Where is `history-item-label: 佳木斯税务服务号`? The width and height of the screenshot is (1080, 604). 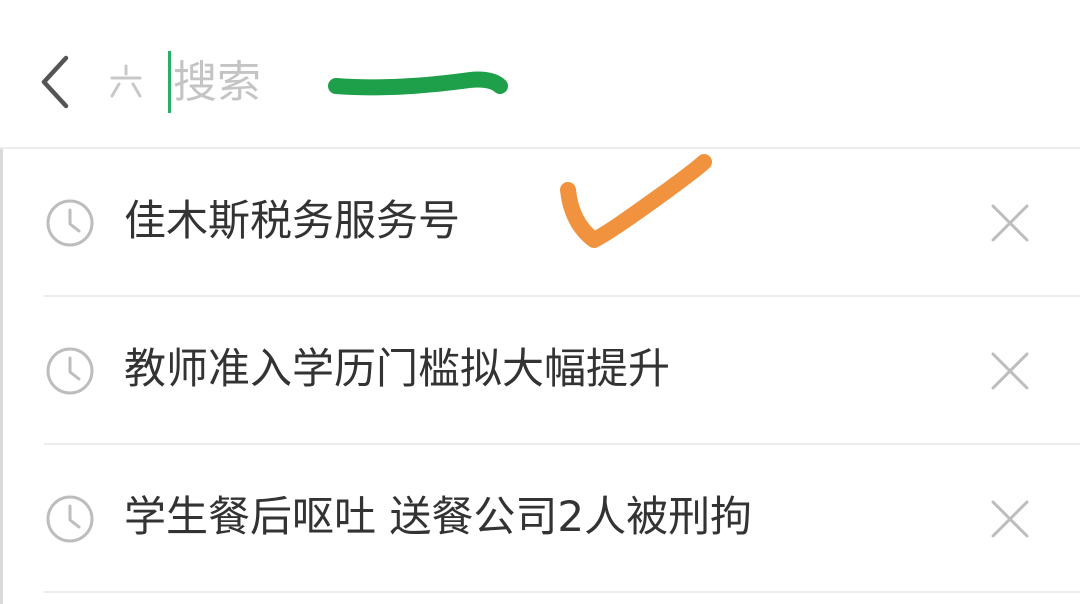
history-item-label: 佳木斯税务服务号 is located at coordinates (292, 220).